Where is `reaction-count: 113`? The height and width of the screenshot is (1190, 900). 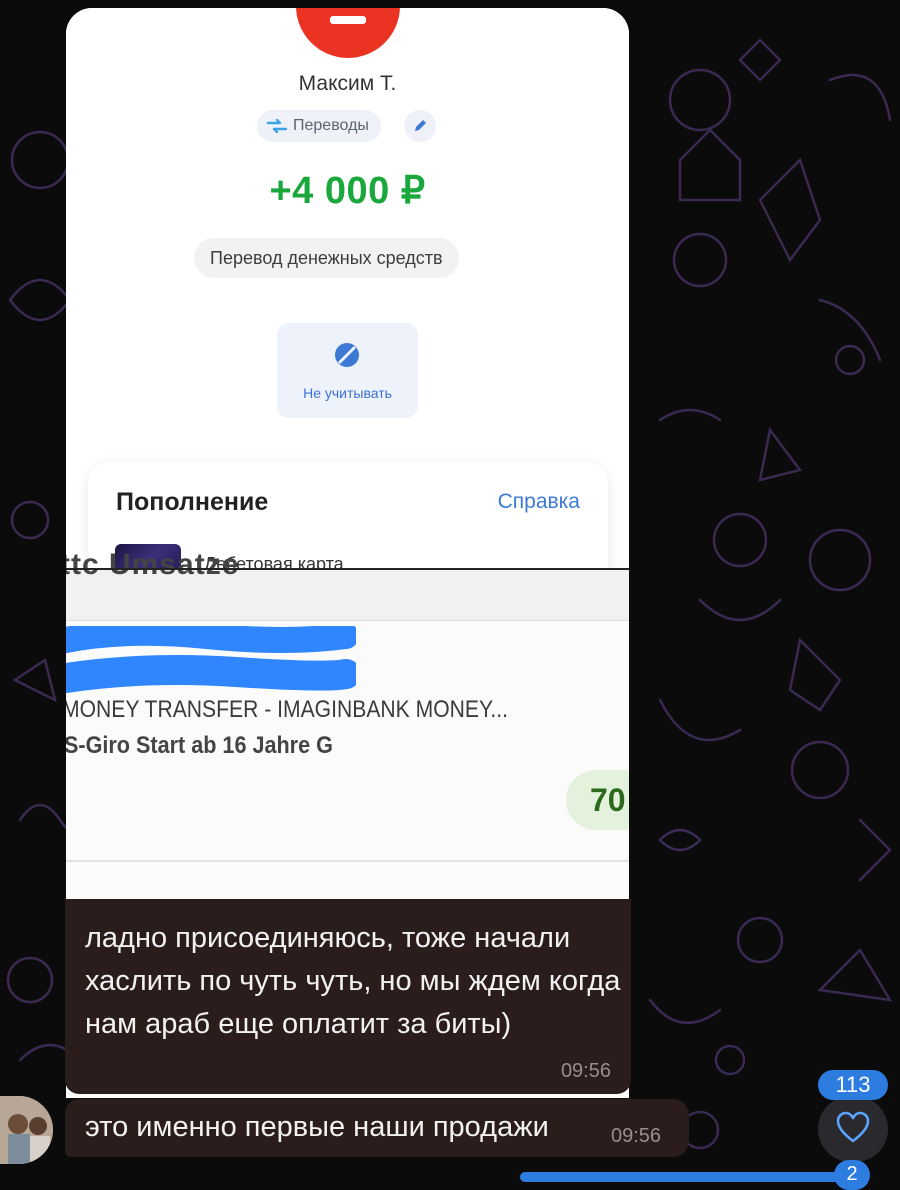
reaction-count: 113 is located at coordinates (853, 1085).